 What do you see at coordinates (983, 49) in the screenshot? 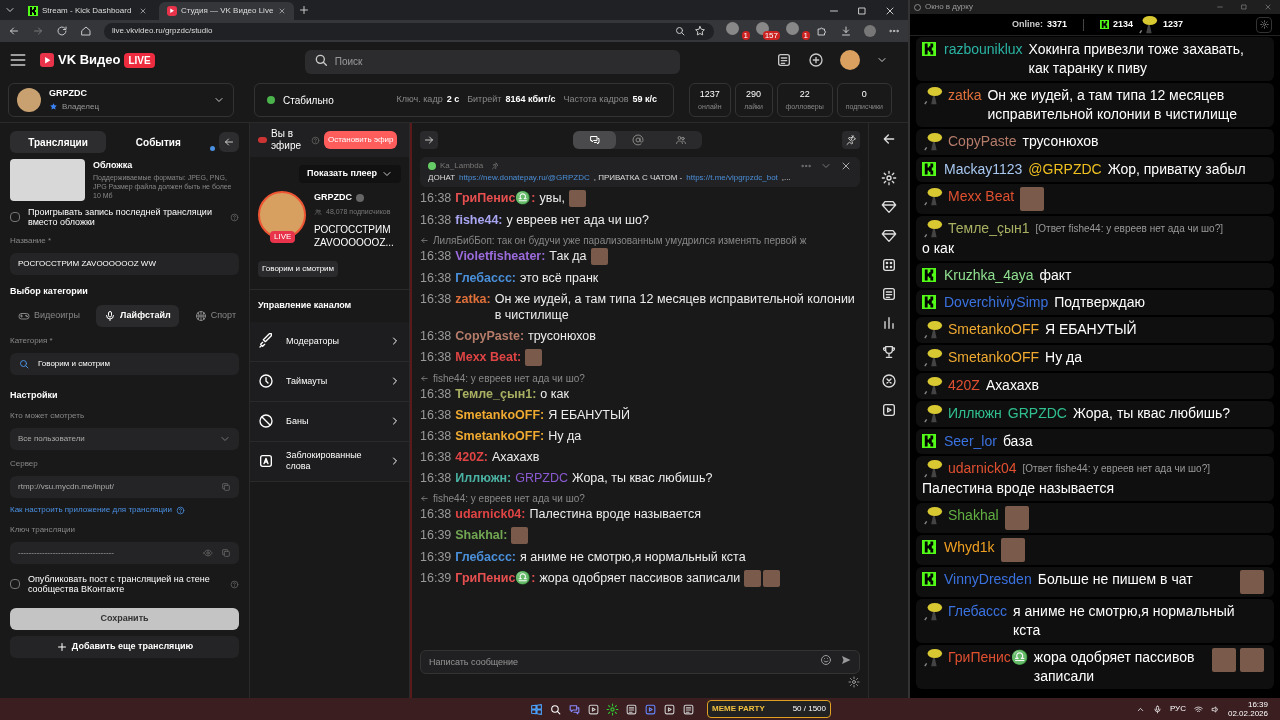
I see `username: razbouniklux` at bounding box center [983, 49].